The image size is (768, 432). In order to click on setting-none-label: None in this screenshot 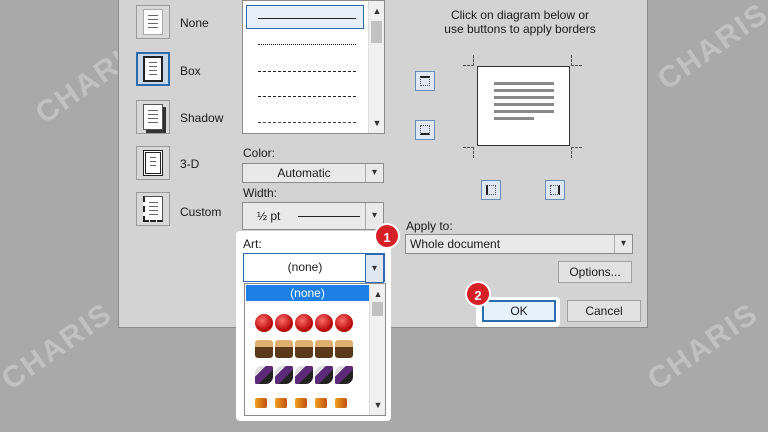, I will do `click(194, 23)`.